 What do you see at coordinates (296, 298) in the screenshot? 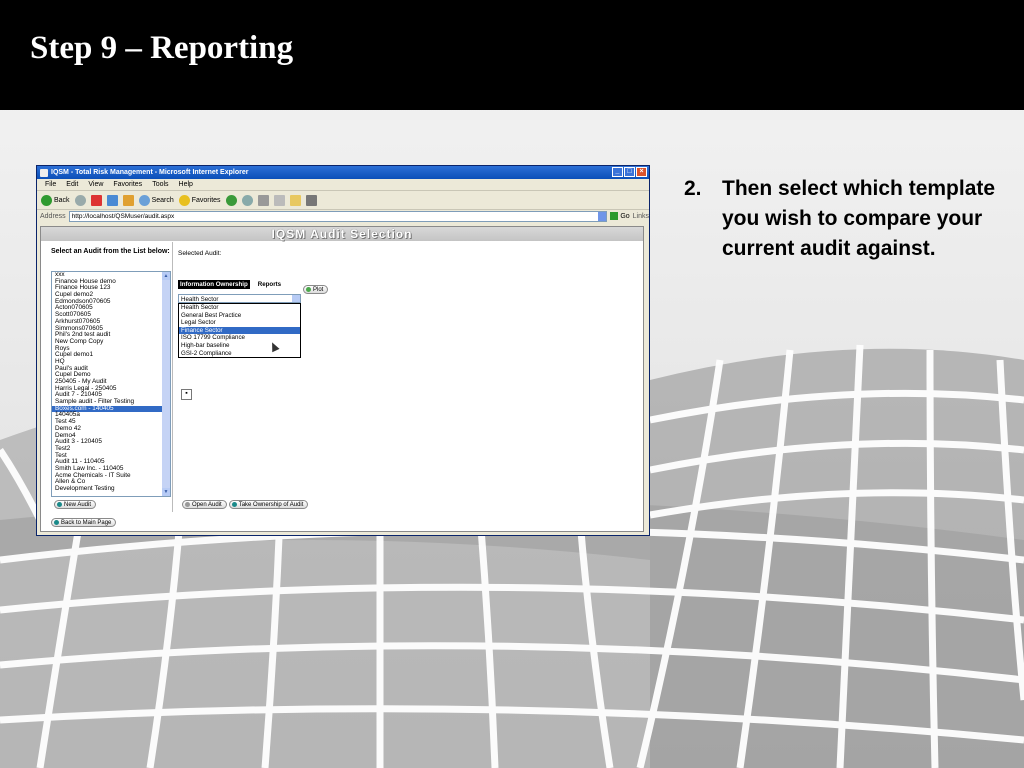
I see `chevron-down-icon` at bounding box center [296, 298].